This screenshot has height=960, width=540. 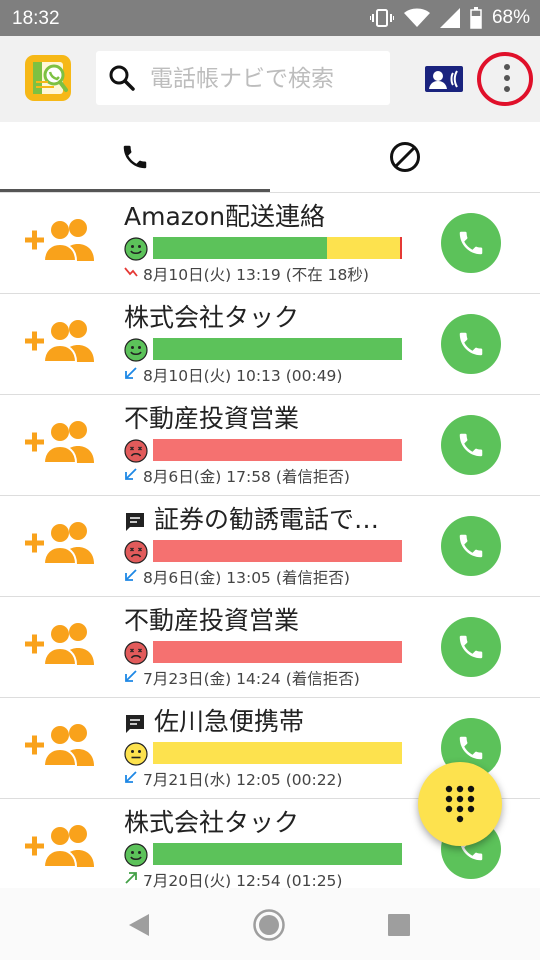 I want to click on call-row: 株式会社タック 8月10日(火) 10:13 (00:49), so click(x=270, y=344).